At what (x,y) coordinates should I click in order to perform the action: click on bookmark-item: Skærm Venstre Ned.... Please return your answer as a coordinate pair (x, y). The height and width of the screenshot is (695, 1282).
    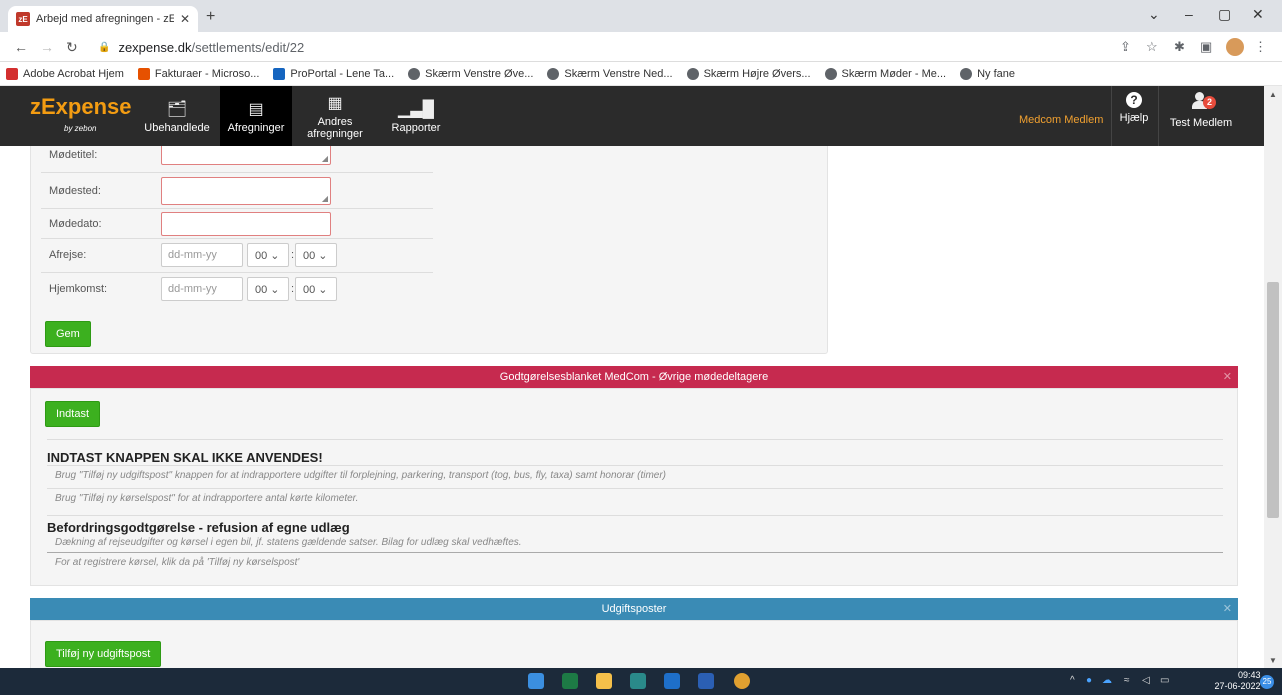
    Looking at the image, I should click on (610, 73).